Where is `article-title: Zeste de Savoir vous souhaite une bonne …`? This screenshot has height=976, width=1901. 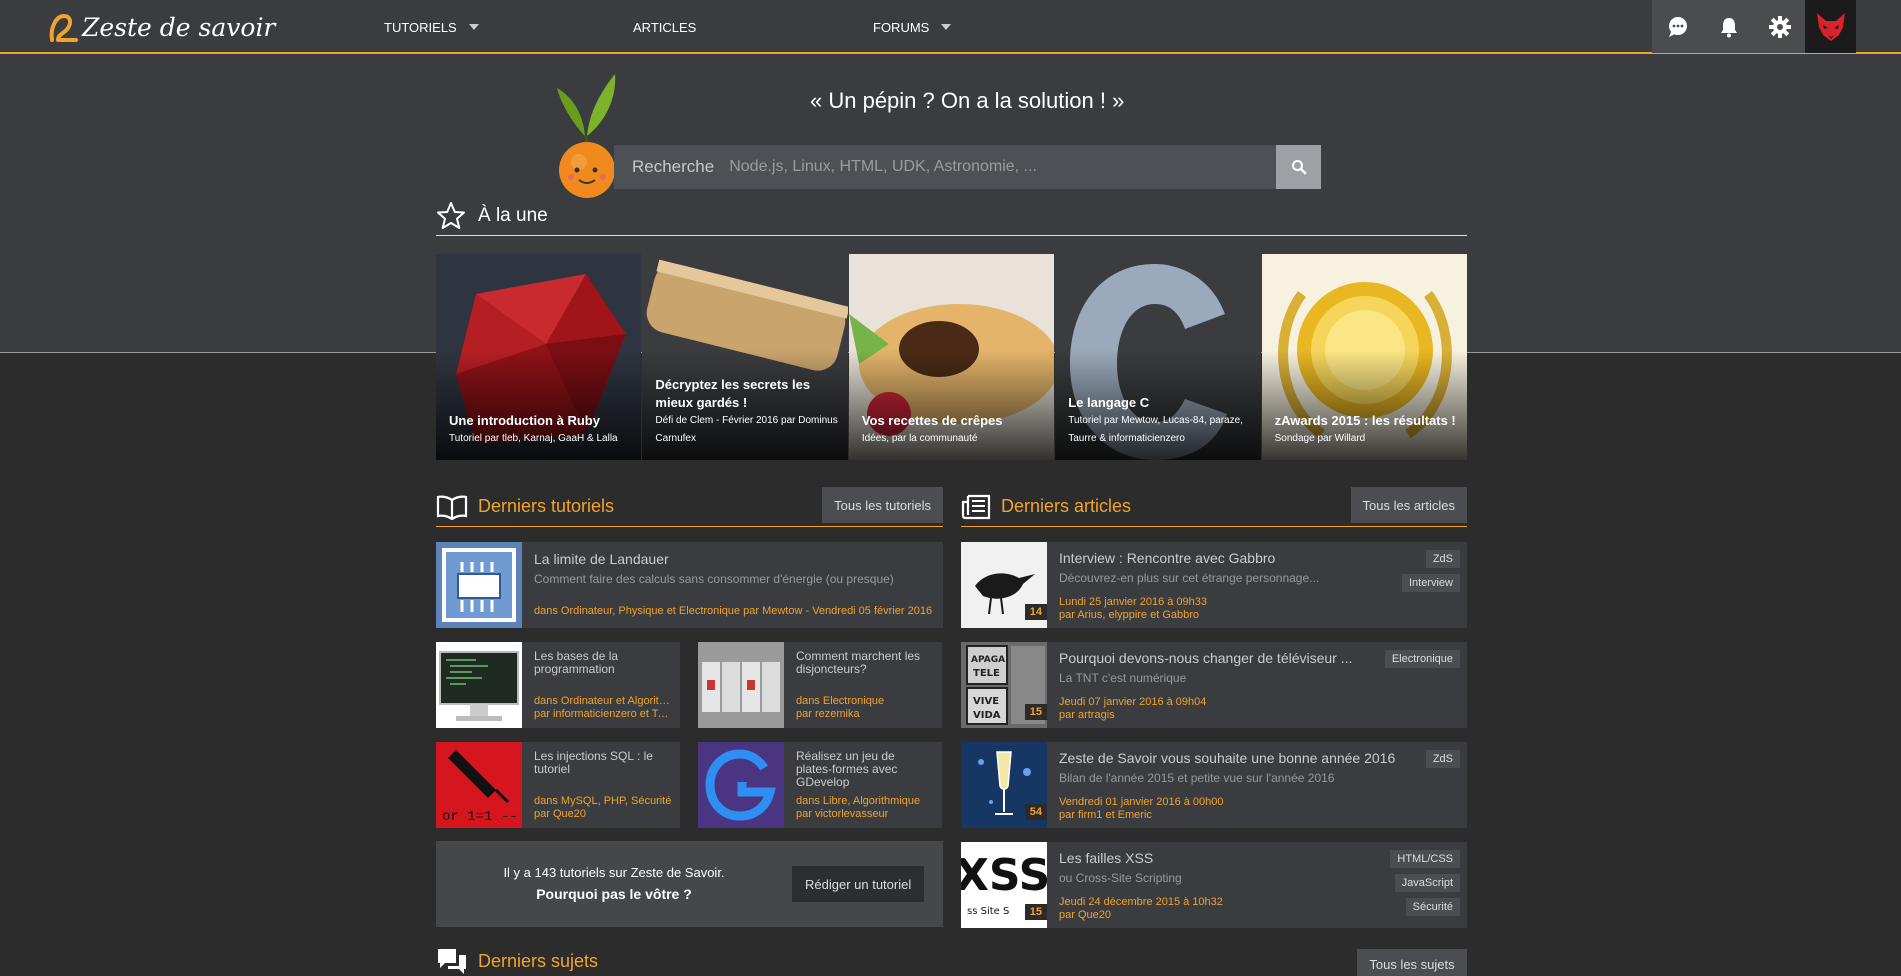
article-title: Zeste de Savoir vous souhaite une bonne … is located at coordinates (1239, 758).